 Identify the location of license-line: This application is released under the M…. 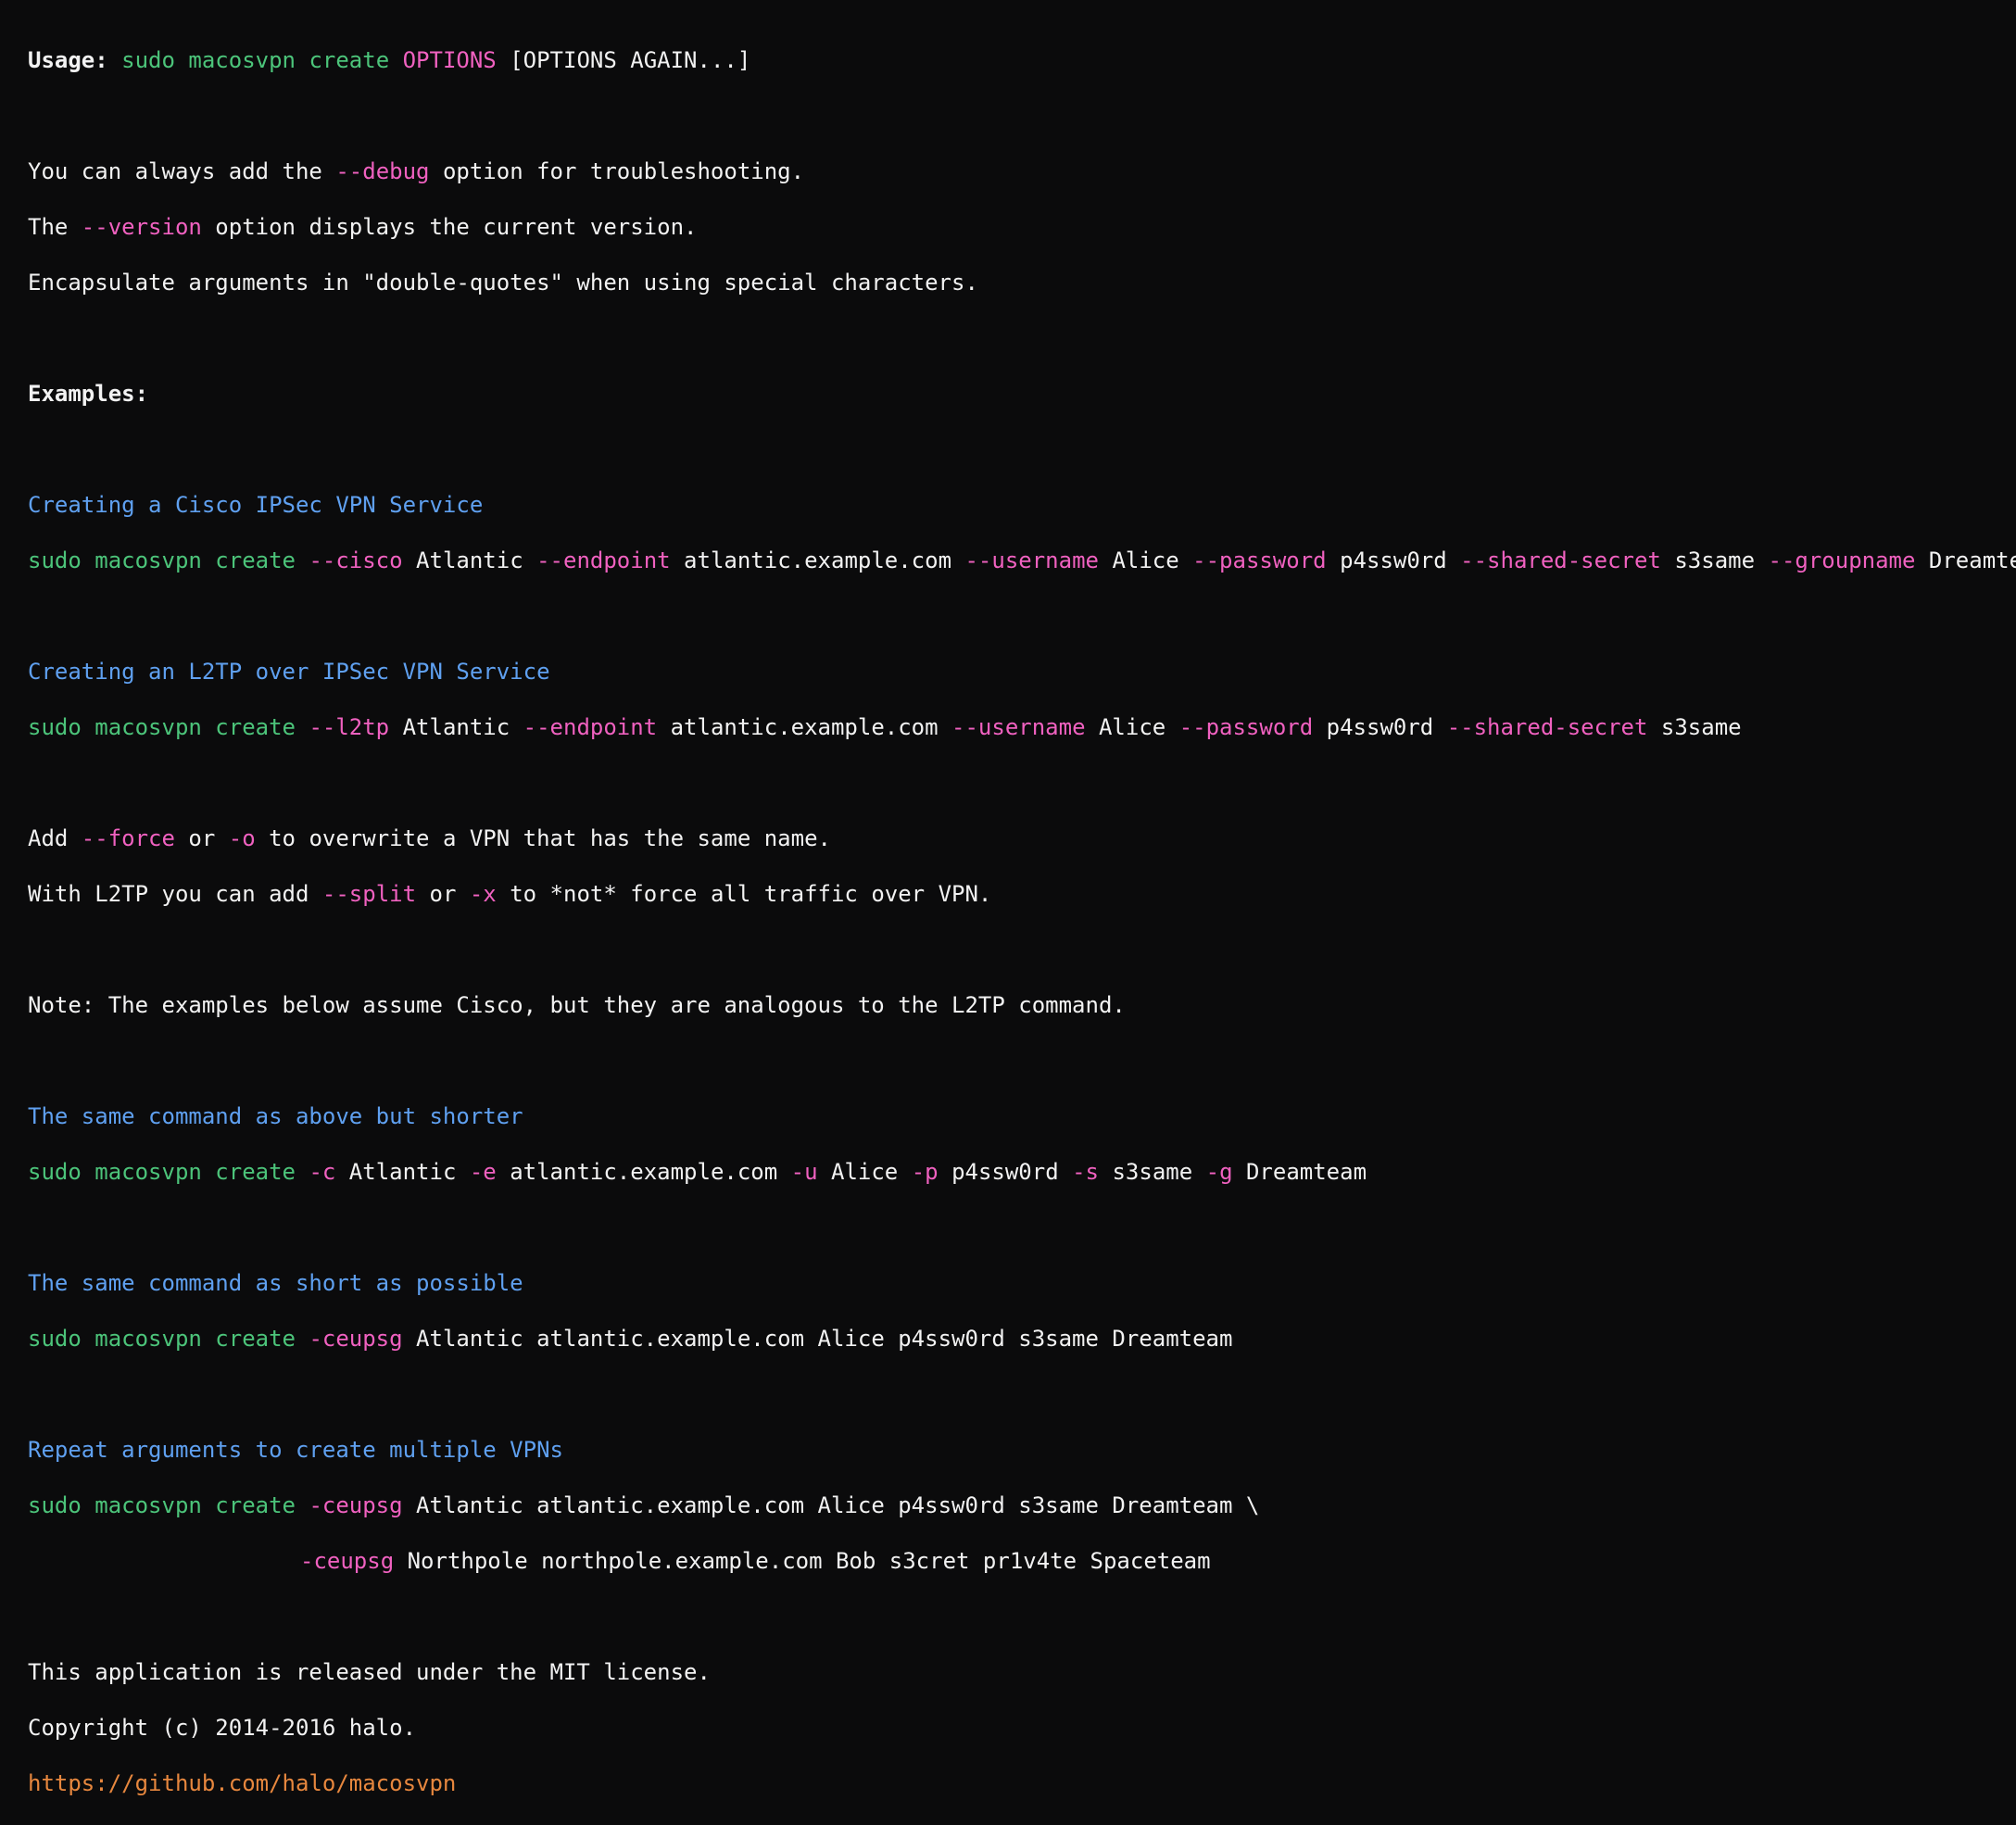
(369, 1672).